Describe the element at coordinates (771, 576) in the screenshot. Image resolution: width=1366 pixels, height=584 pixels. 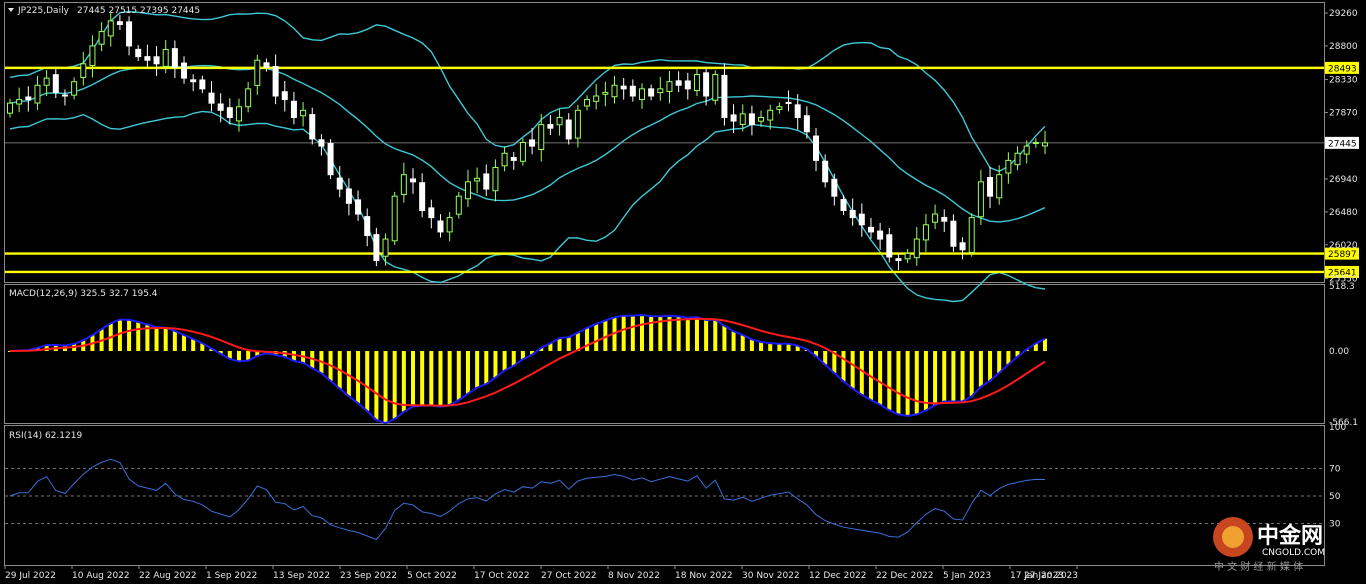
I see `date-tick-label: 30 Nov 2022` at that location.